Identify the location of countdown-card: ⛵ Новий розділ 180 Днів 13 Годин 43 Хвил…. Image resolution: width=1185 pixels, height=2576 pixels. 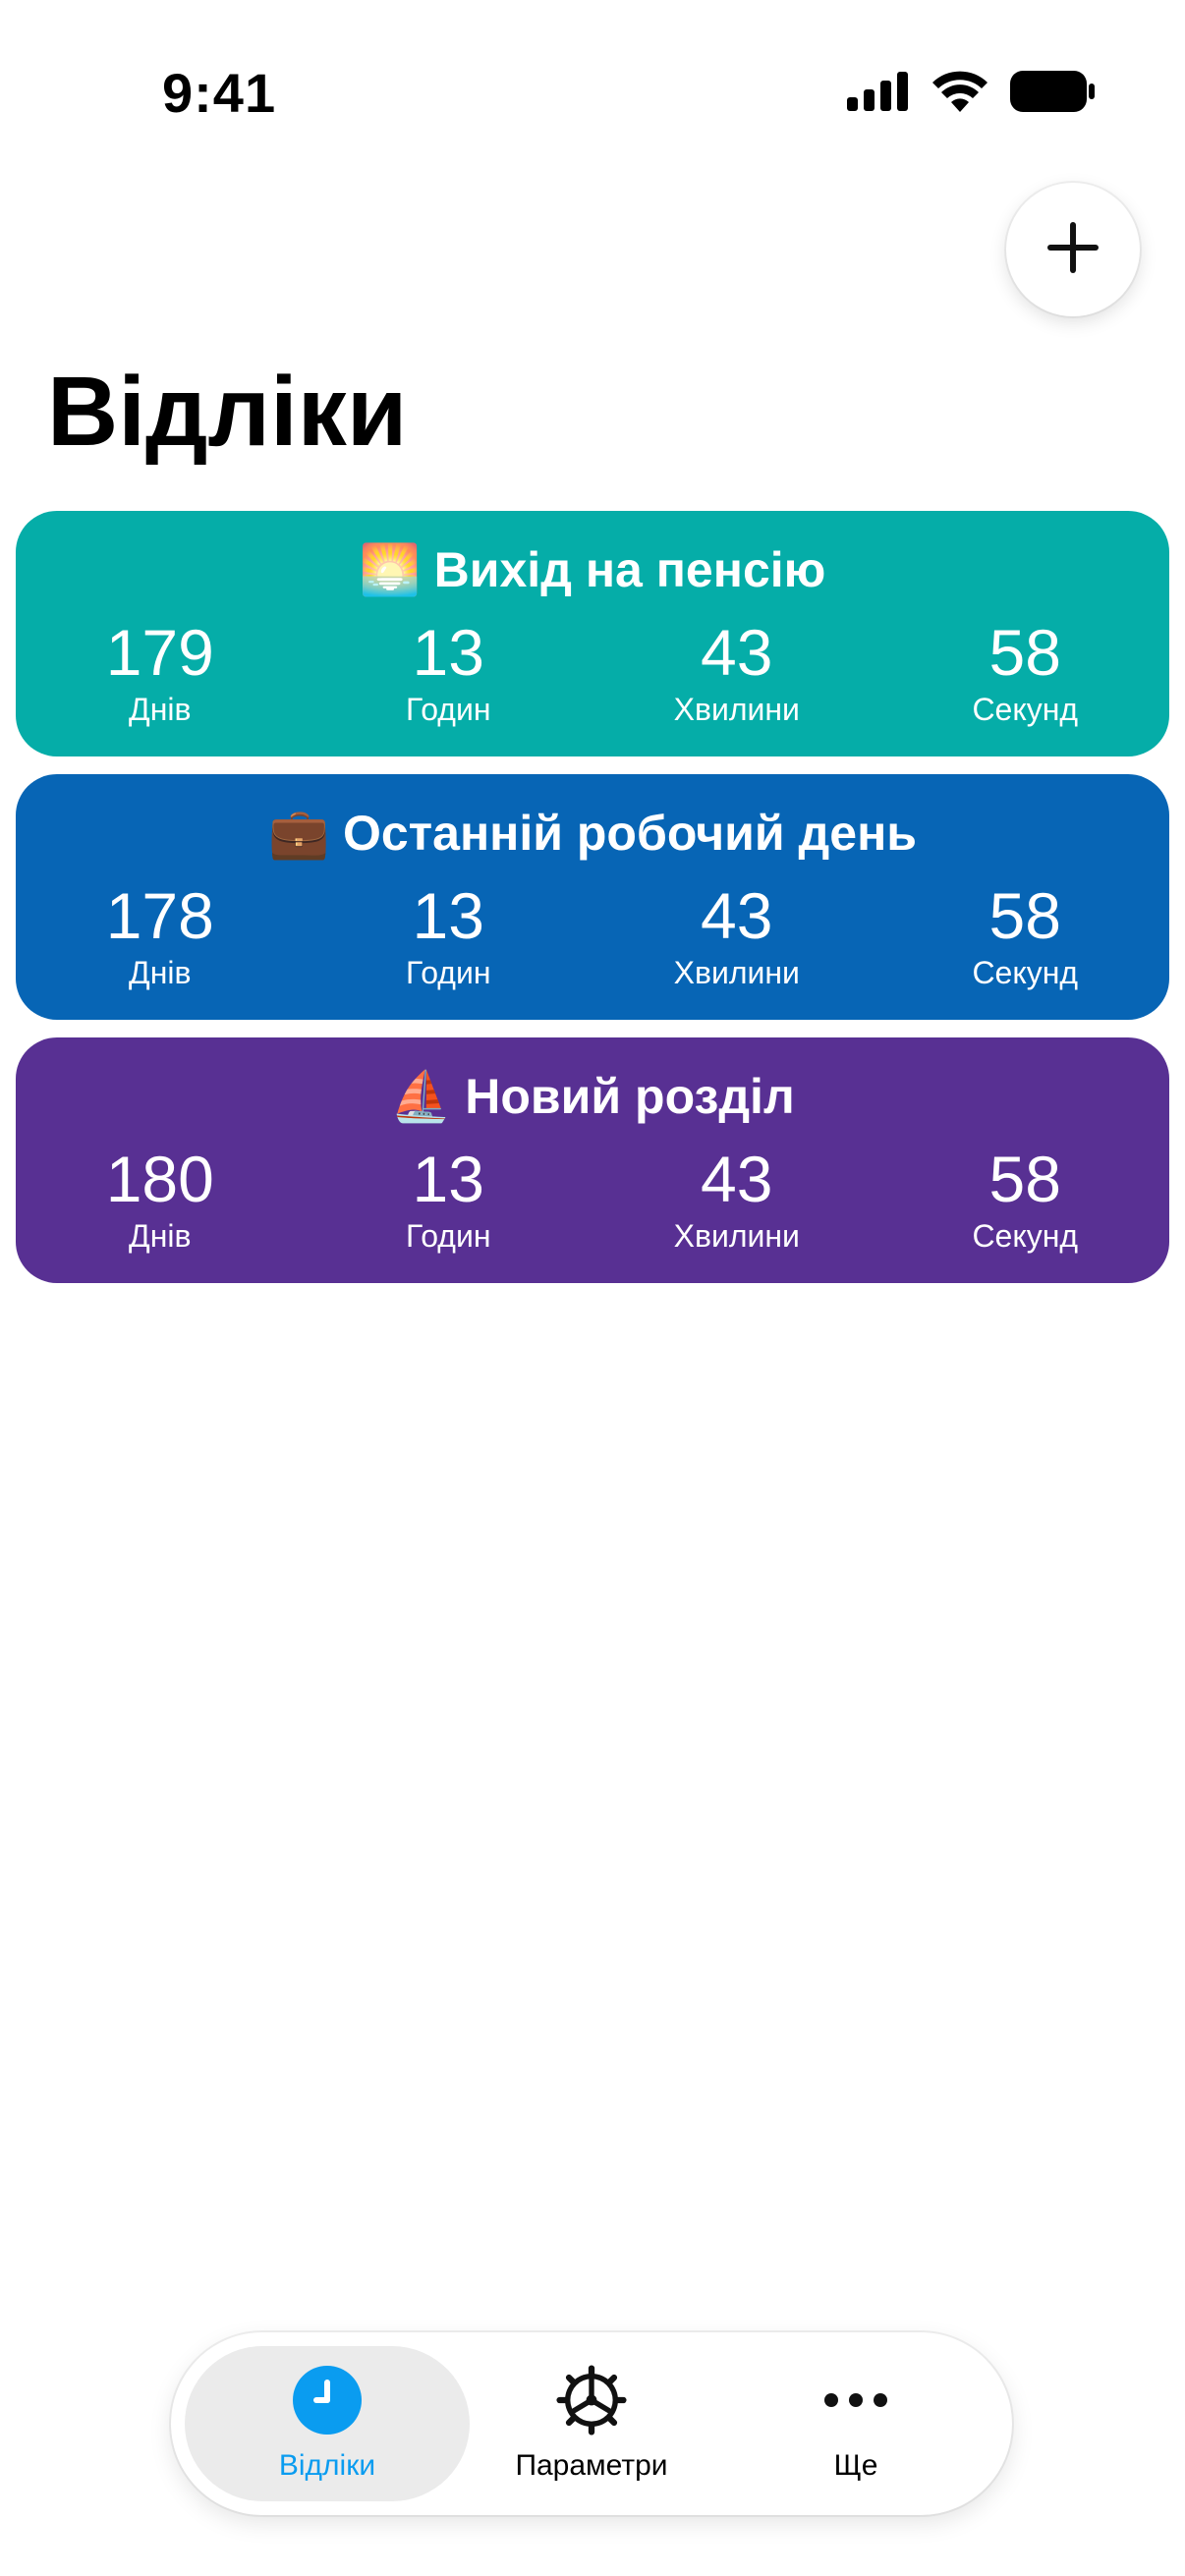
(592, 1160).